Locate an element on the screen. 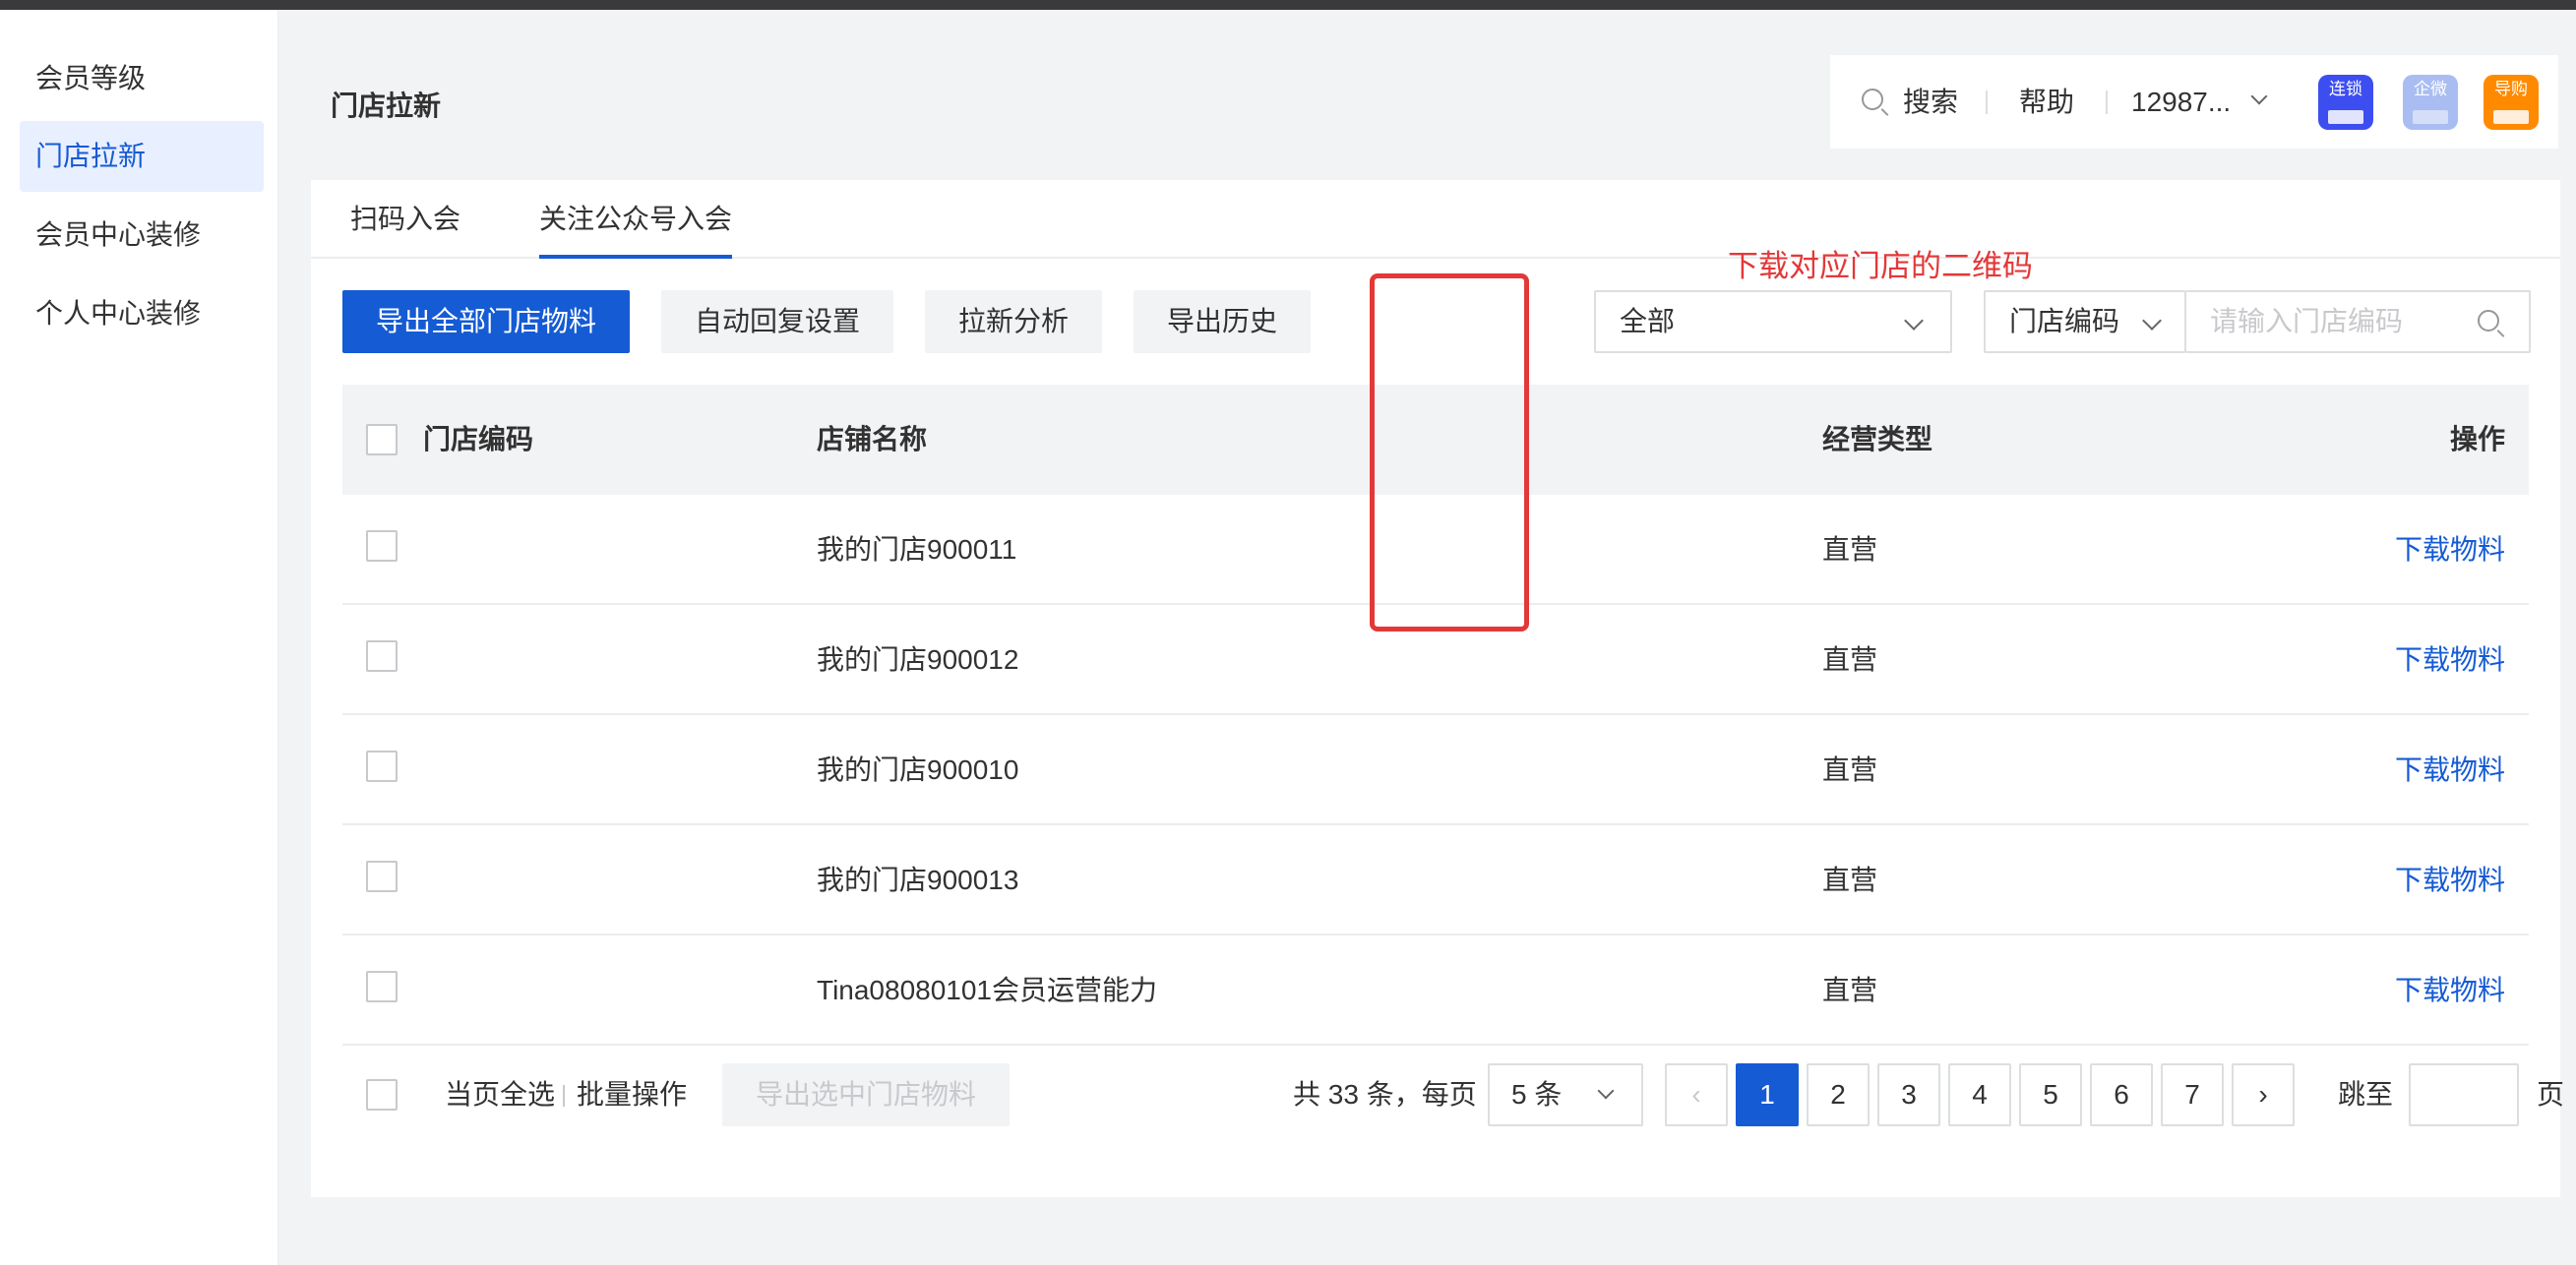  acquisition-analysis-button: 拉新分析 is located at coordinates (1013, 321).